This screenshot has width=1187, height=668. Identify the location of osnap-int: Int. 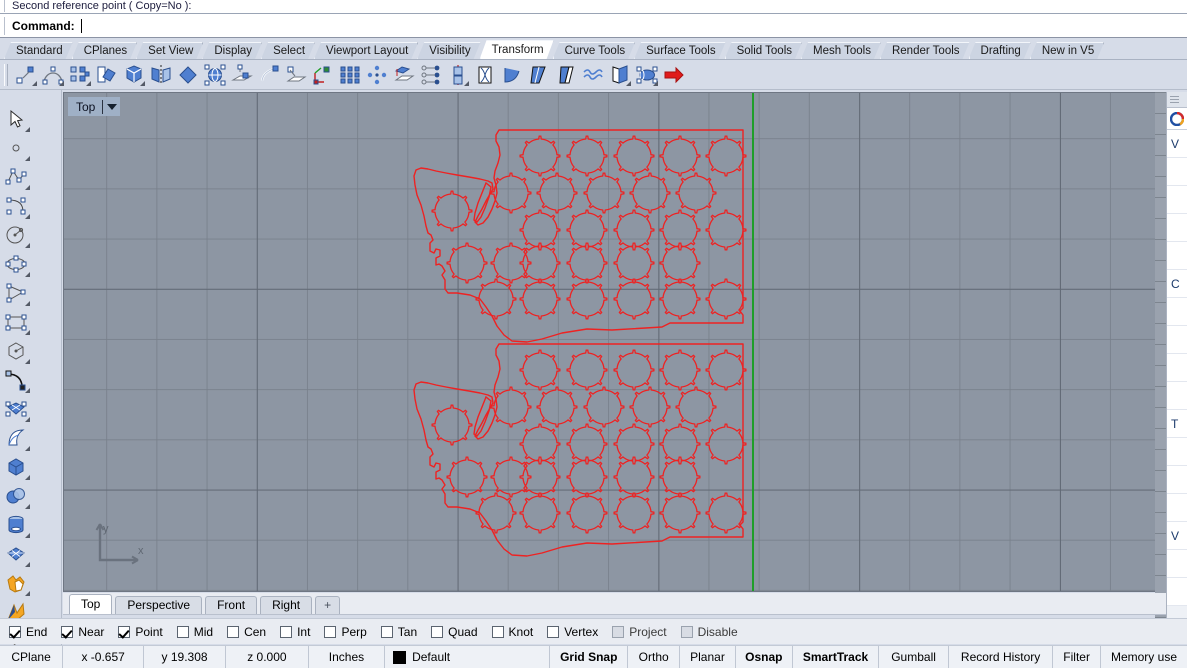
(295, 632).